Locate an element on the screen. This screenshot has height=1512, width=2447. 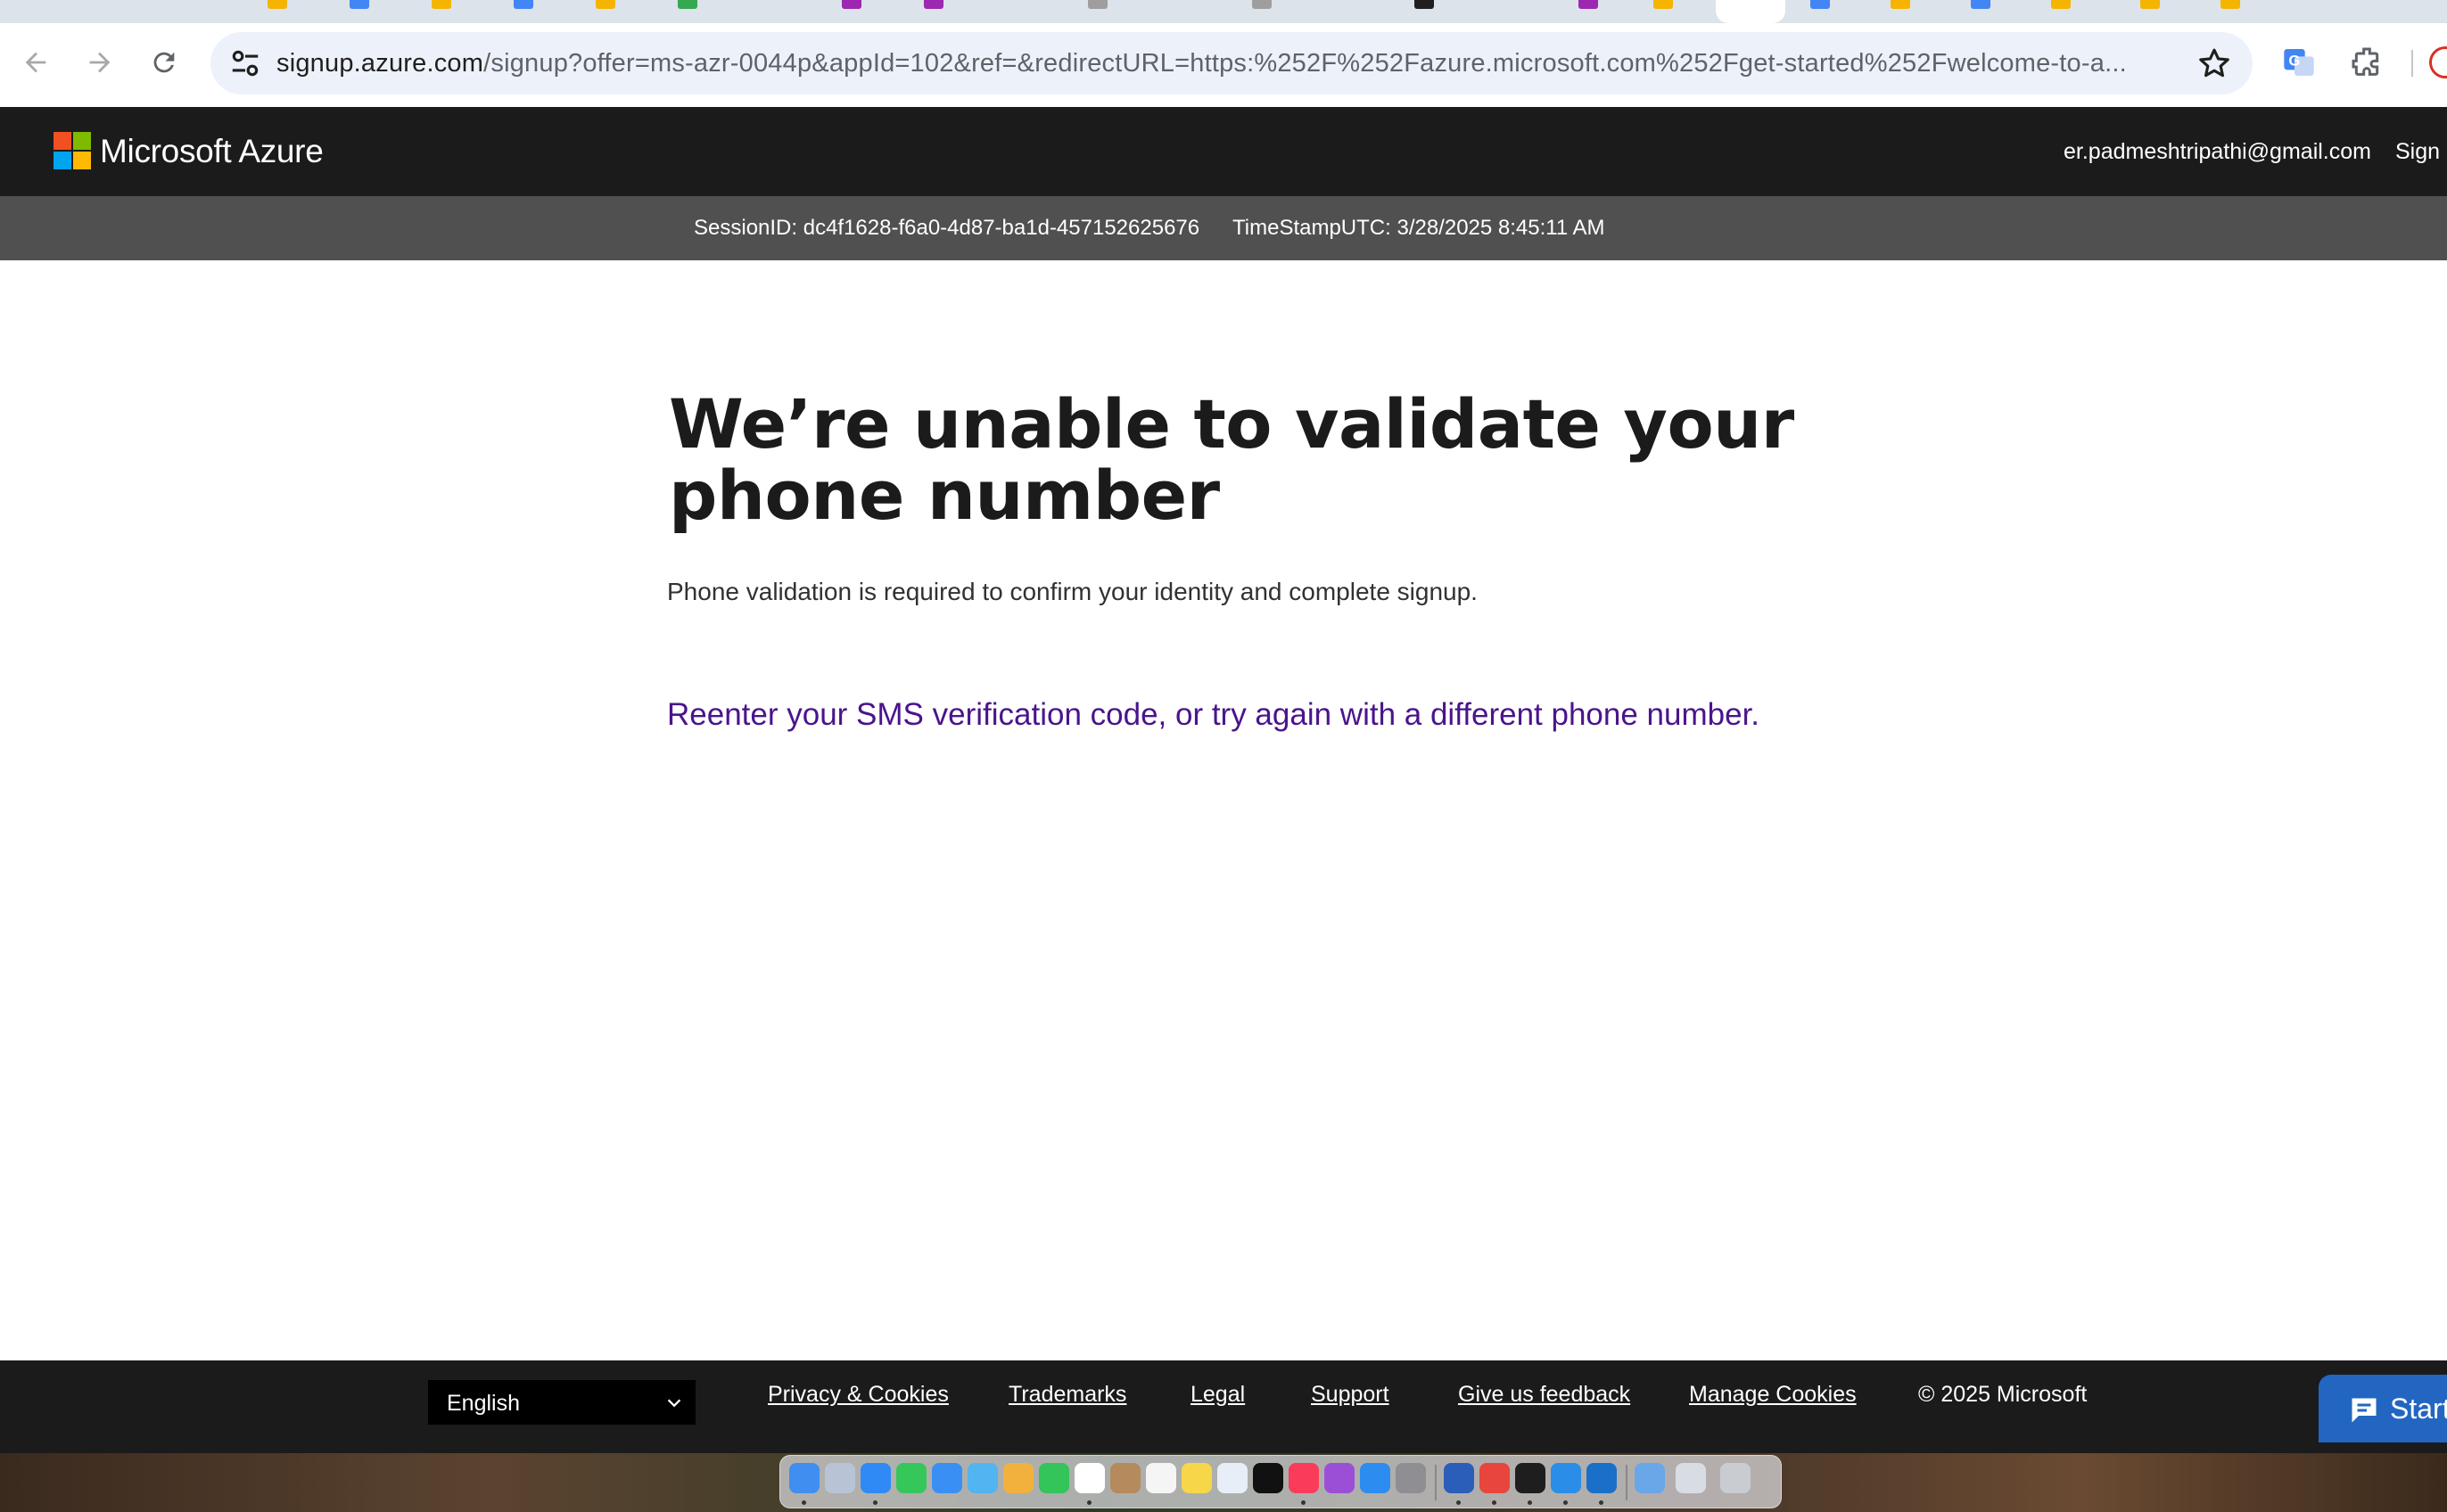
reload-icon is located at coordinates (164, 62).